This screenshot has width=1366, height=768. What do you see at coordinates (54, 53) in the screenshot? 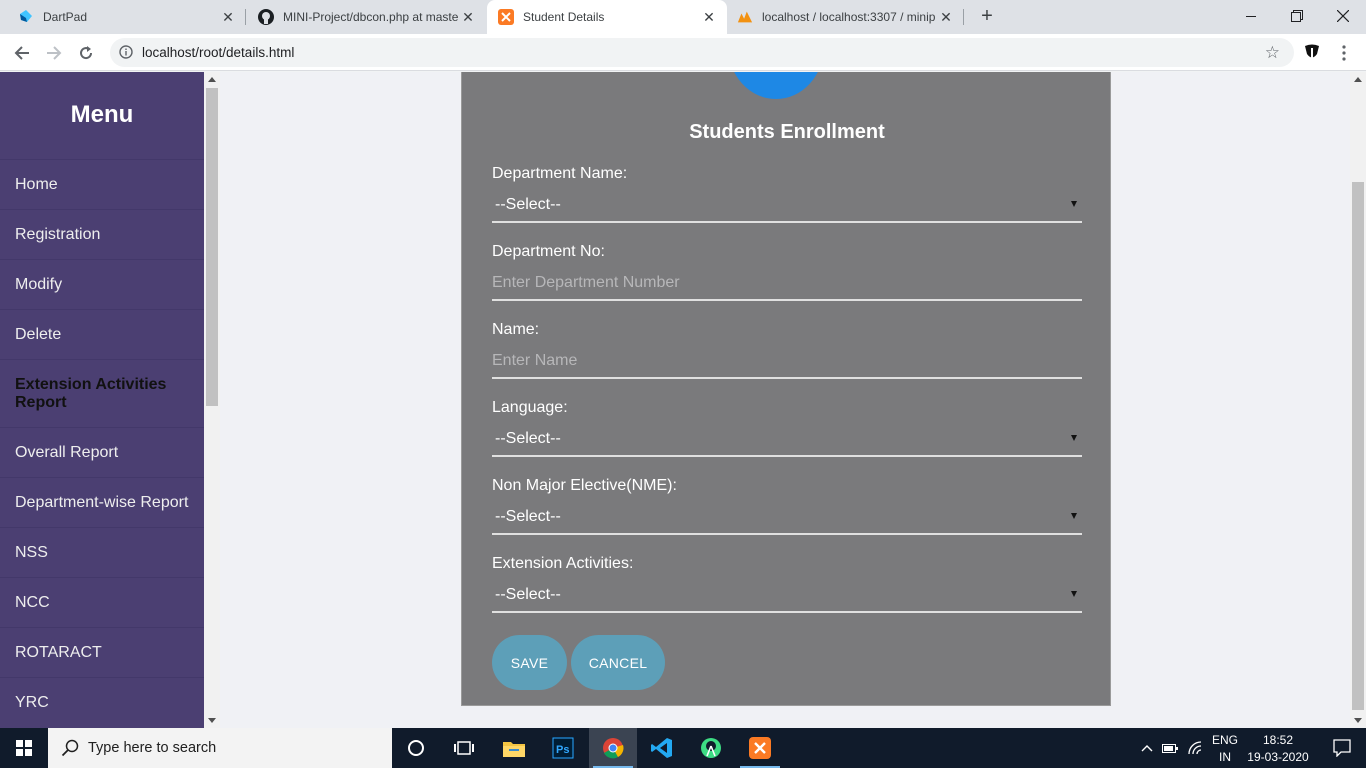
I see `forward-icon` at bounding box center [54, 53].